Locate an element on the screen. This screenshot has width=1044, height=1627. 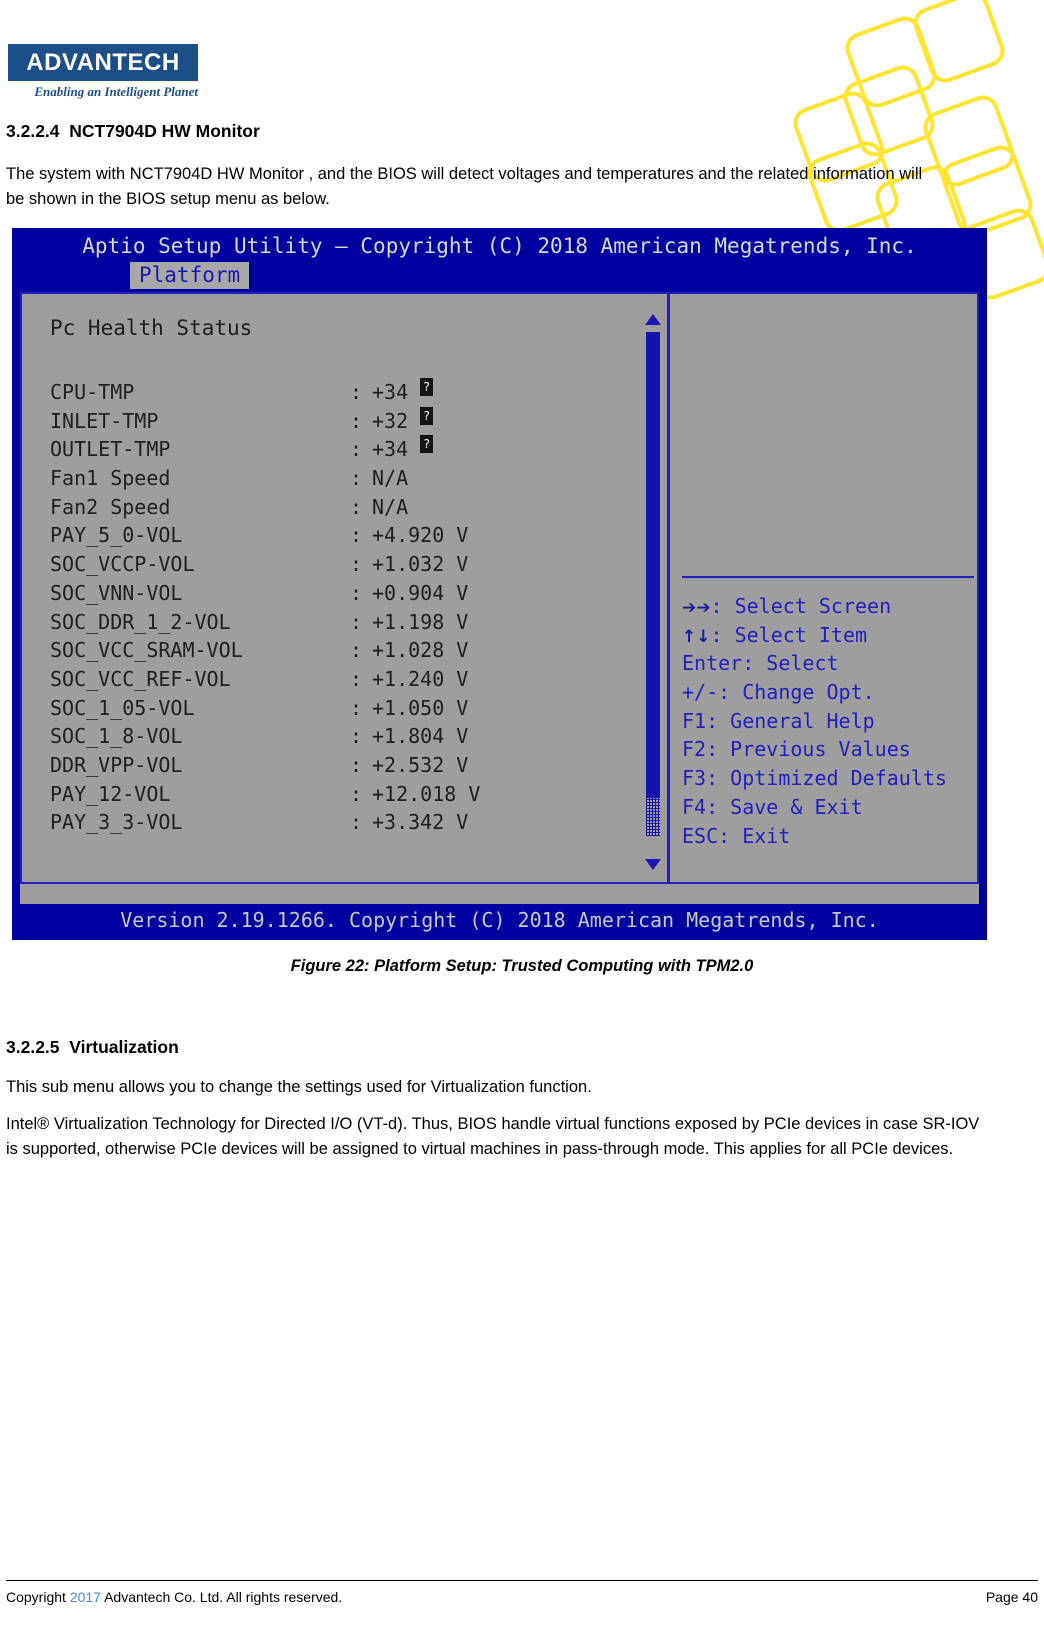
hw-monitor-row: PAY_5_0-VOL: +4.920 V is located at coordinates (265, 535).